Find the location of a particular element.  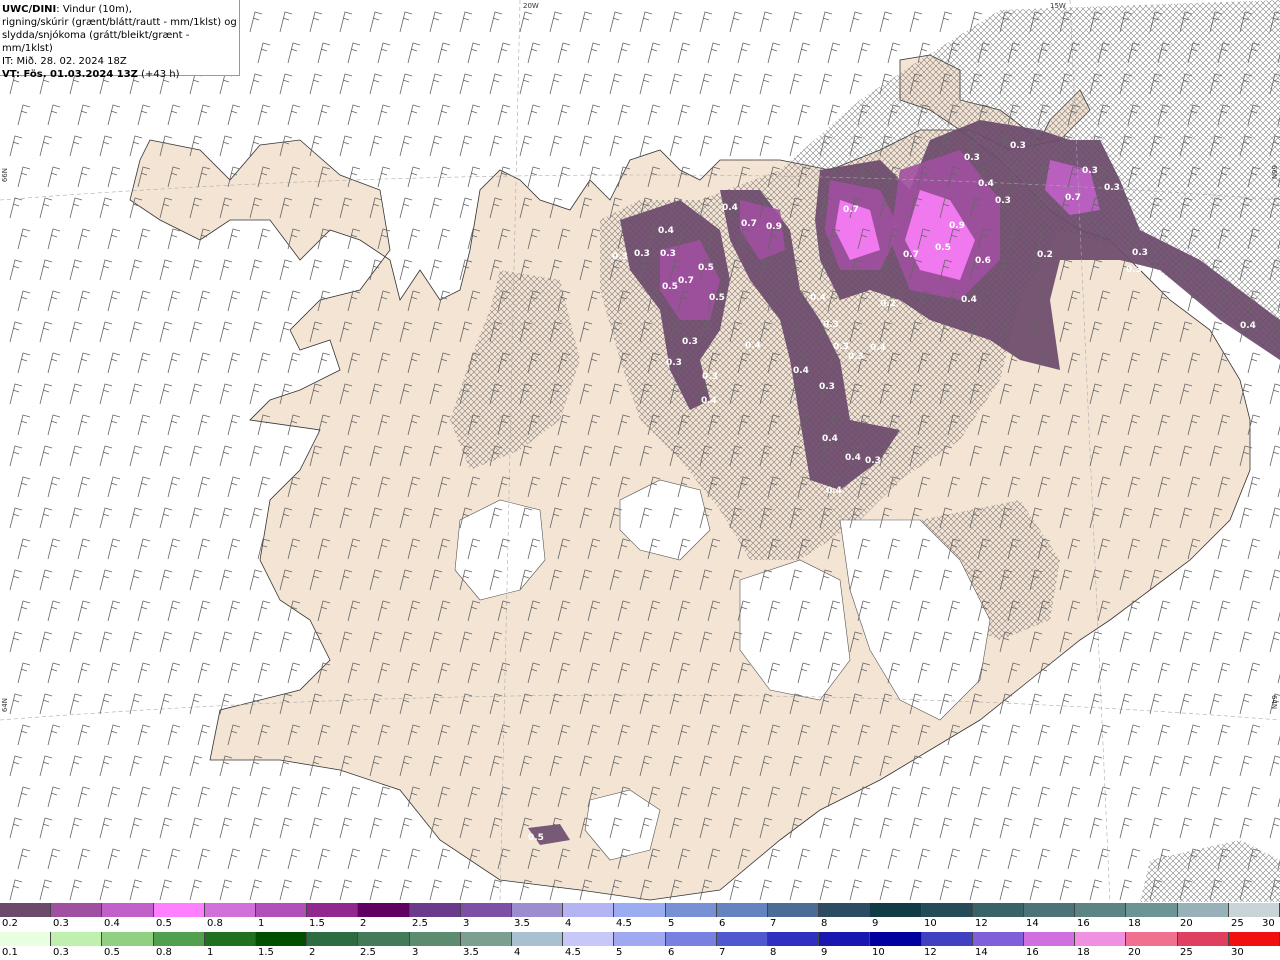

legend-label: 3.5 is located at coordinates (471, 952).